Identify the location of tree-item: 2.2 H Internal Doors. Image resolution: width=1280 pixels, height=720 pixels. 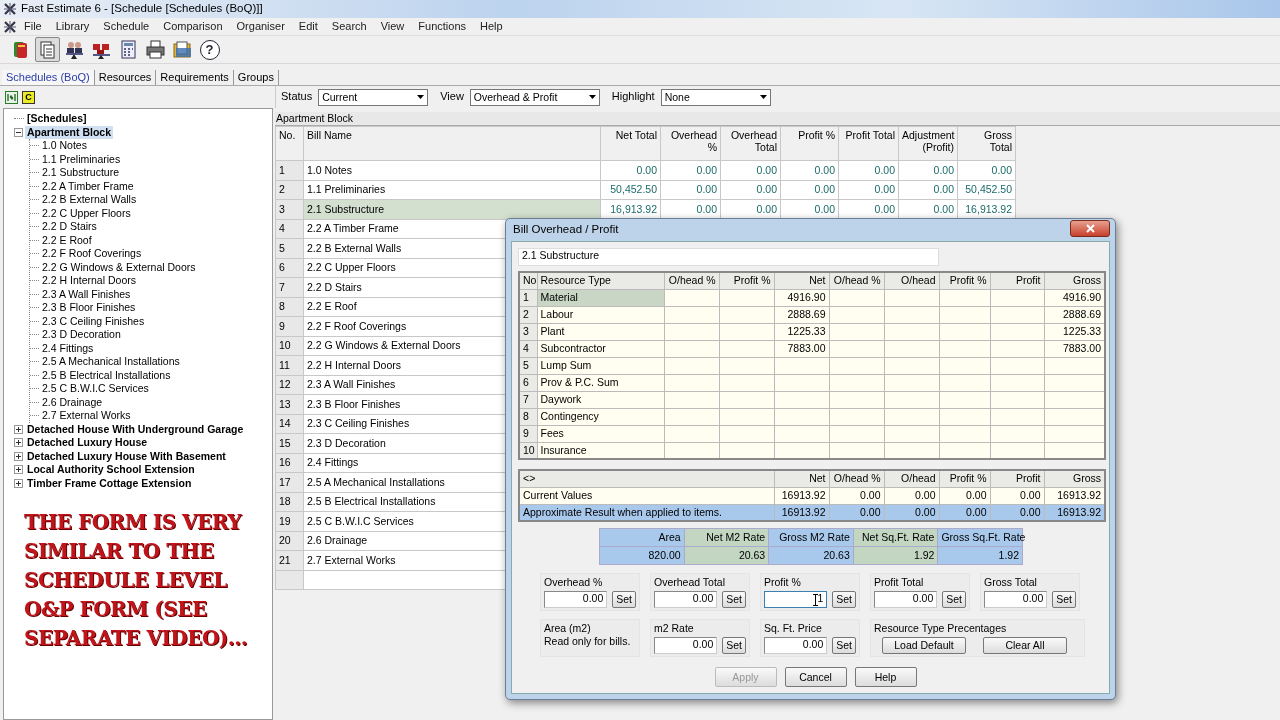
(89, 281).